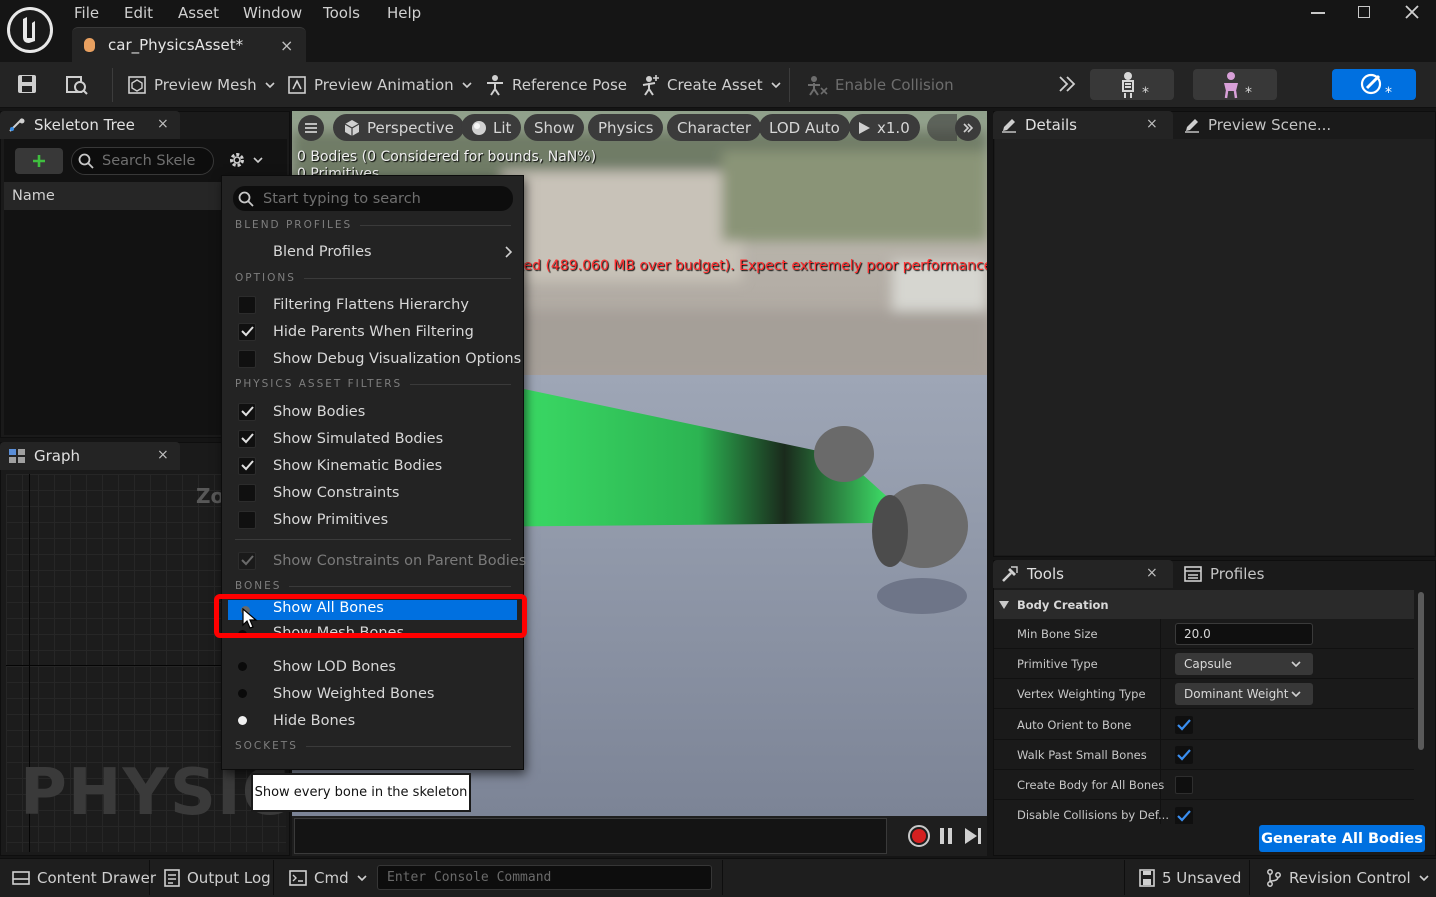 Image resolution: width=1436 pixels, height=897 pixels. I want to click on filter-parent-constraints: Show Constraints on Parent Bodies, so click(374, 560).